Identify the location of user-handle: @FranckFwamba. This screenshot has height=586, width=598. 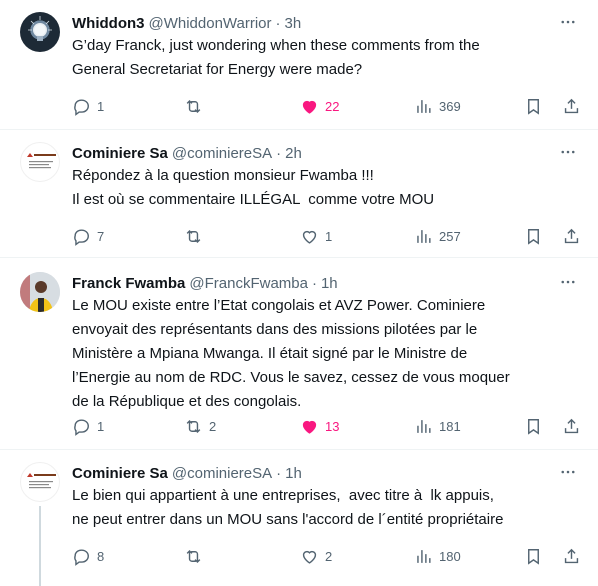
(248, 283).